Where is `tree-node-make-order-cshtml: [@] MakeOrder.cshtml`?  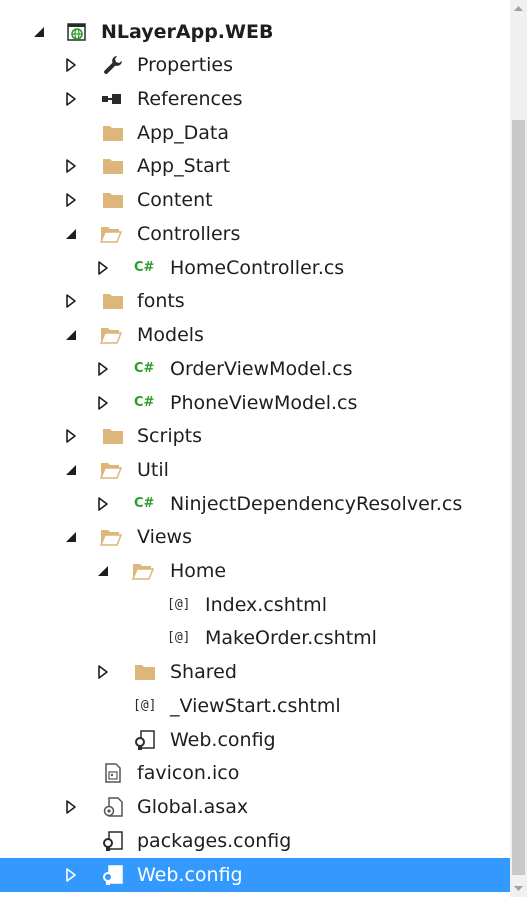 tree-node-make-order-cshtml: [@] MakeOrder.cshtml is located at coordinates (255, 638).